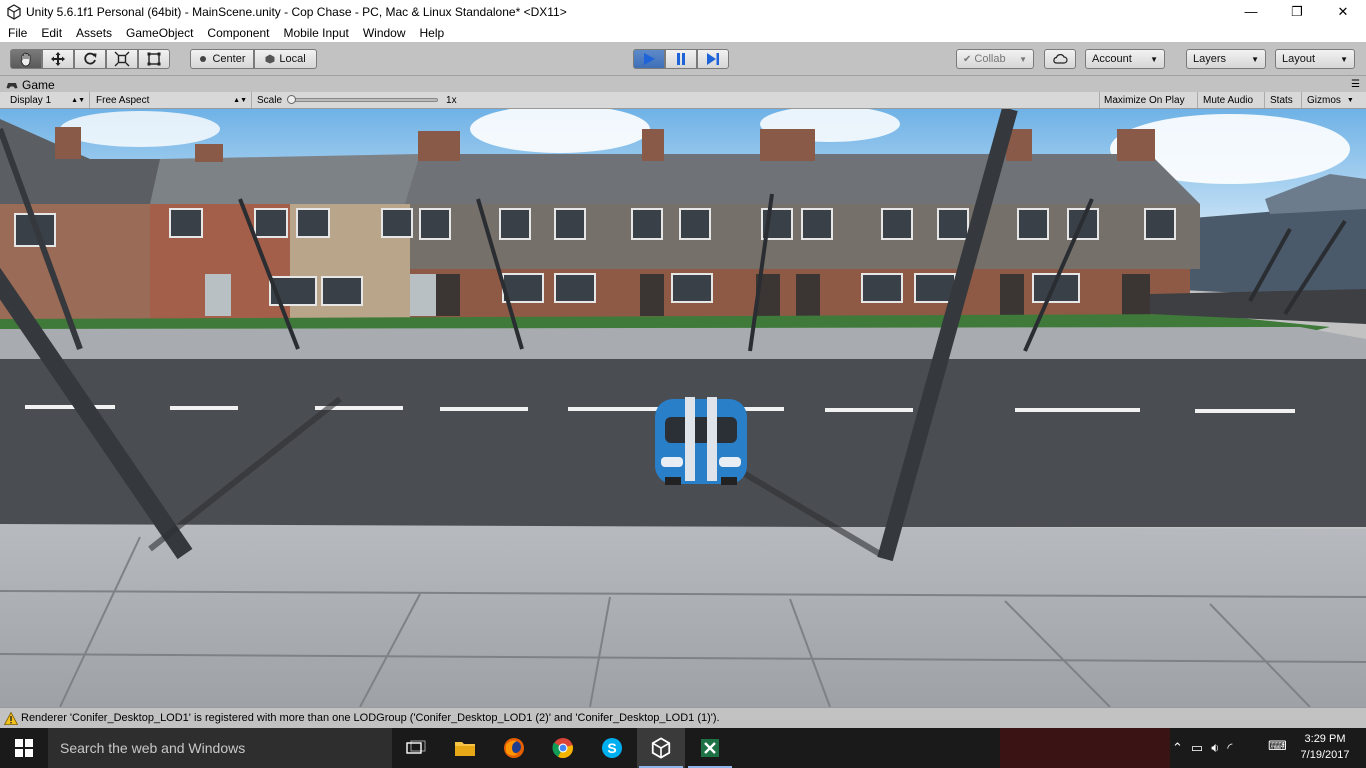 The width and height of the screenshot is (1366, 768). I want to click on space-local-toggle: Local, so click(285, 59).